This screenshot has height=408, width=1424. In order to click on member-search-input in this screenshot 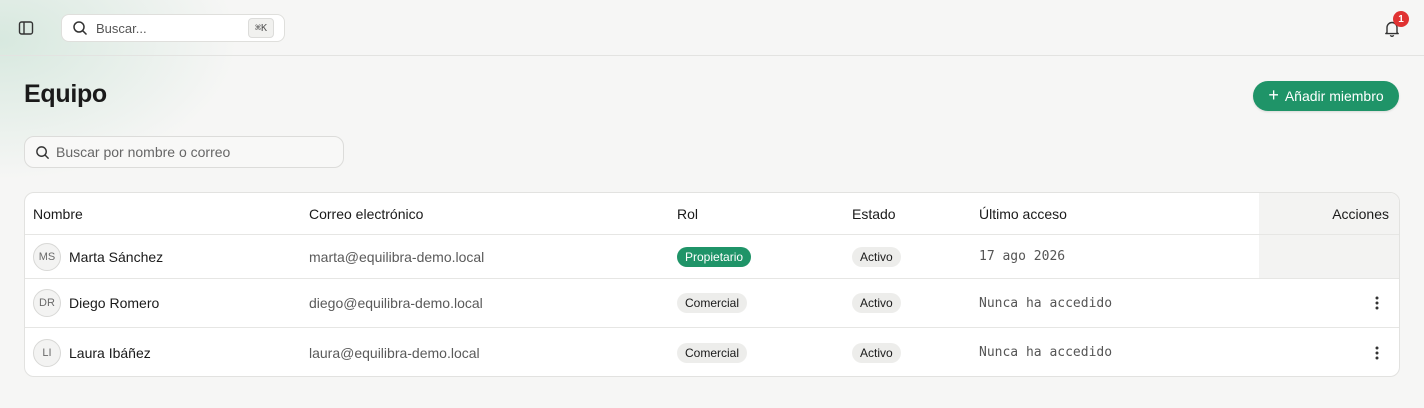, I will do `click(191, 152)`.